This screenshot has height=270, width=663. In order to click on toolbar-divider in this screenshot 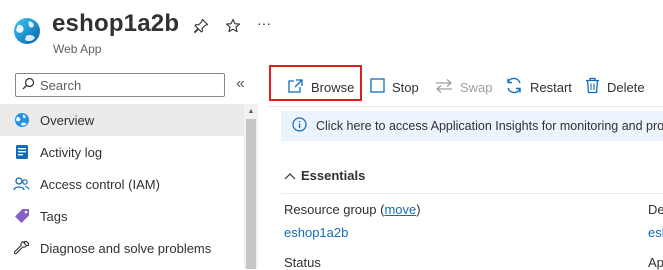, I will do `click(465, 106)`.